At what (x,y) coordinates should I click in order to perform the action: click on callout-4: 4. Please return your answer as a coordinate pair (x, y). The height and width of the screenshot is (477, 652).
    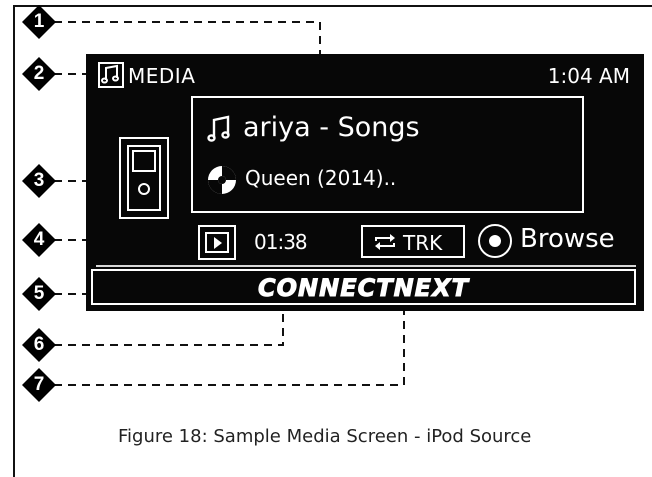
    Looking at the image, I should click on (39, 240).